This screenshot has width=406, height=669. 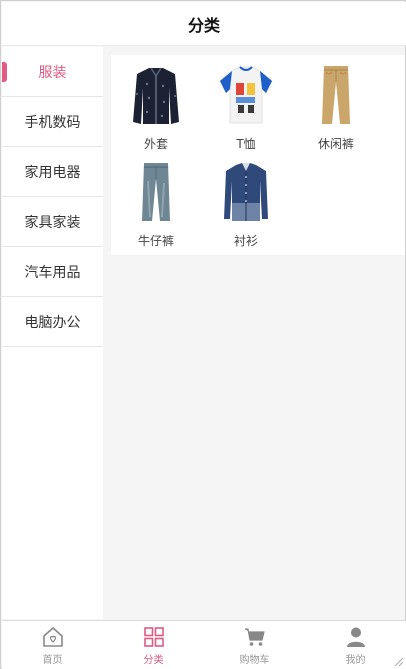 What do you see at coordinates (246, 95) in the screenshot?
I see `tshirt-icon` at bounding box center [246, 95].